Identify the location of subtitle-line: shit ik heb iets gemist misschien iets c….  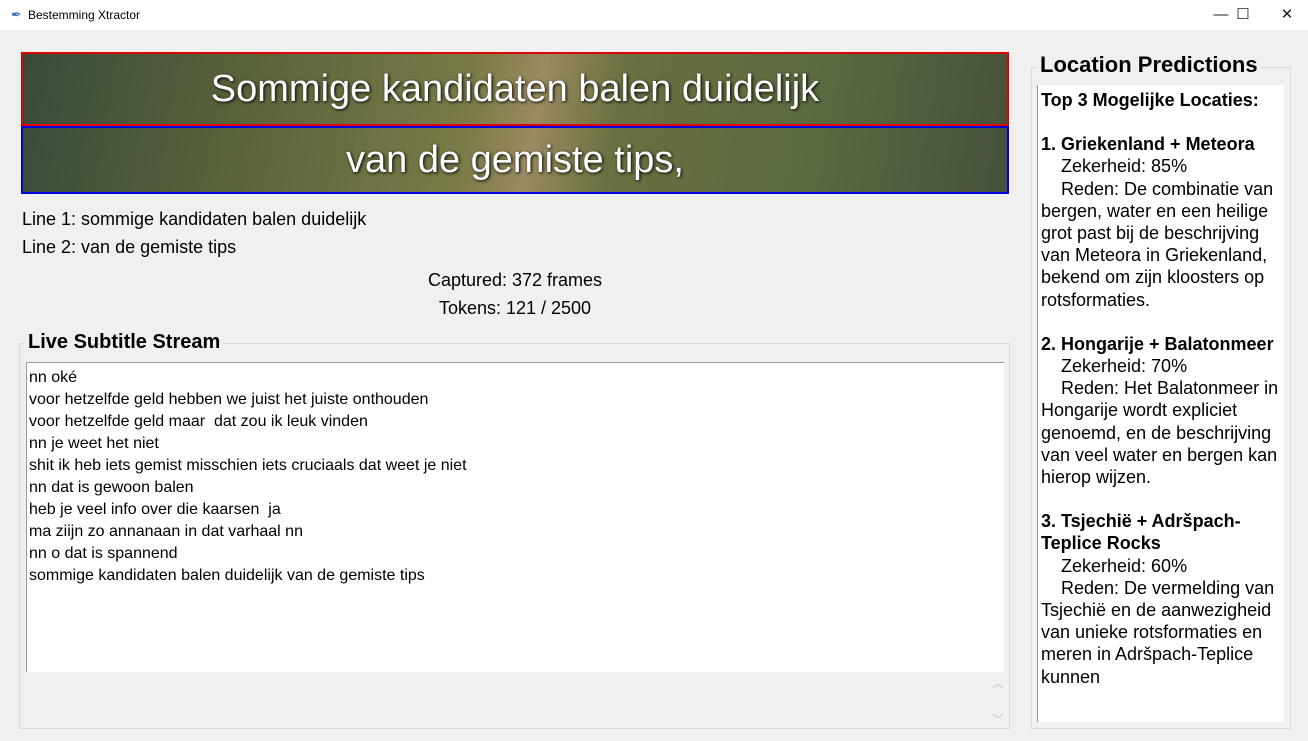
(248, 465).